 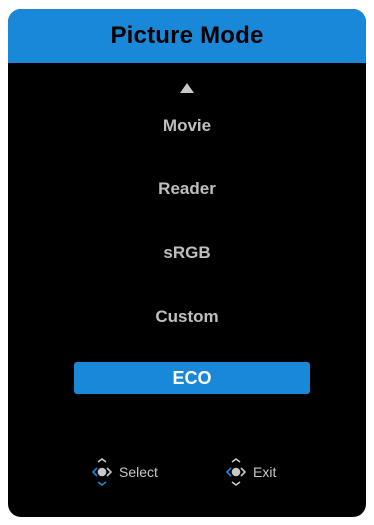 I want to click on menu-item-movie: Movie, so click(x=187, y=126).